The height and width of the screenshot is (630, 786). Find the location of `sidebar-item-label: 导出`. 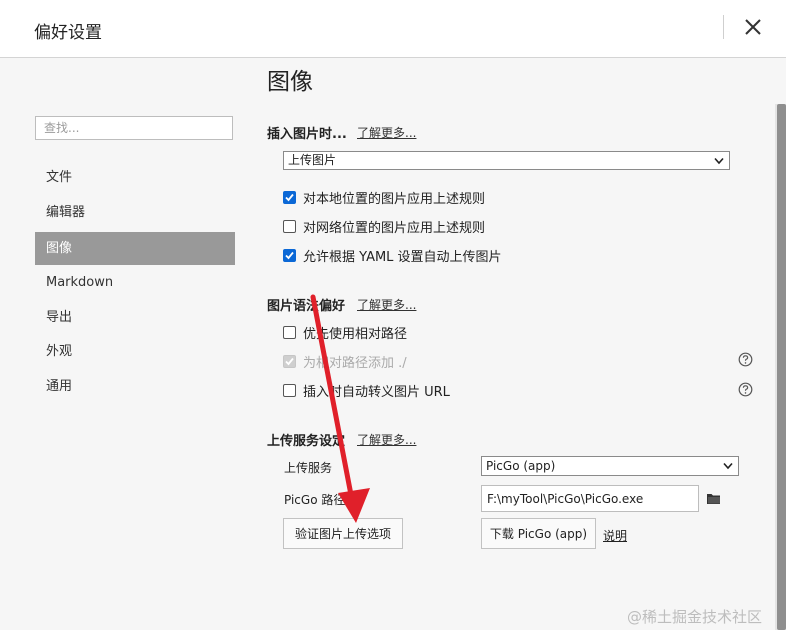

sidebar-item-label: 导出 is located at coordinates (59, 317).